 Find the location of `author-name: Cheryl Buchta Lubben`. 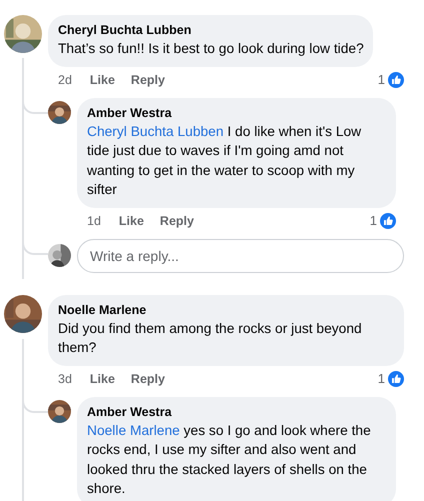

author-name: Cheryl Buchta Lubben is located at coordinates (211, 30).